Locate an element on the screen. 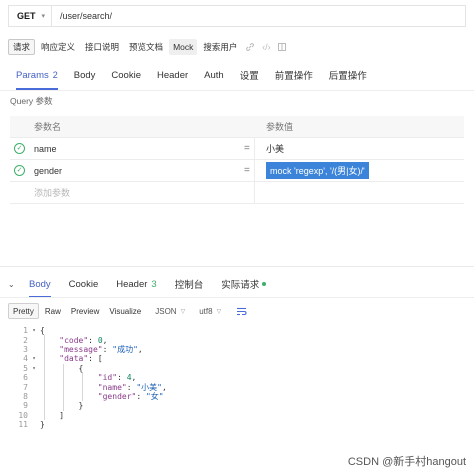 Image resolution: width=474 pixels, height=475 pixels. response-tab-body: Body is located at coordinates (40, 285).